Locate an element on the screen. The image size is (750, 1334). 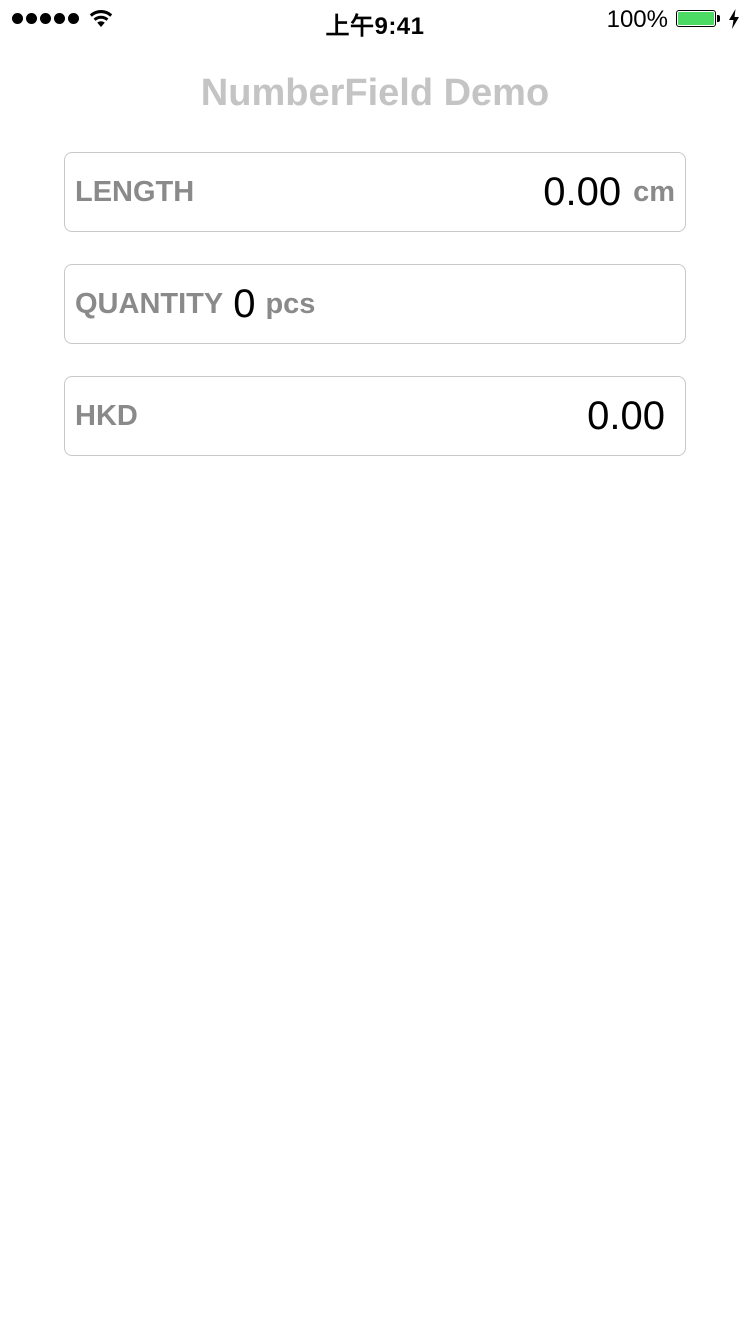
hkd-number-field: HKD 0.00 is located at coordinates (375, 416).